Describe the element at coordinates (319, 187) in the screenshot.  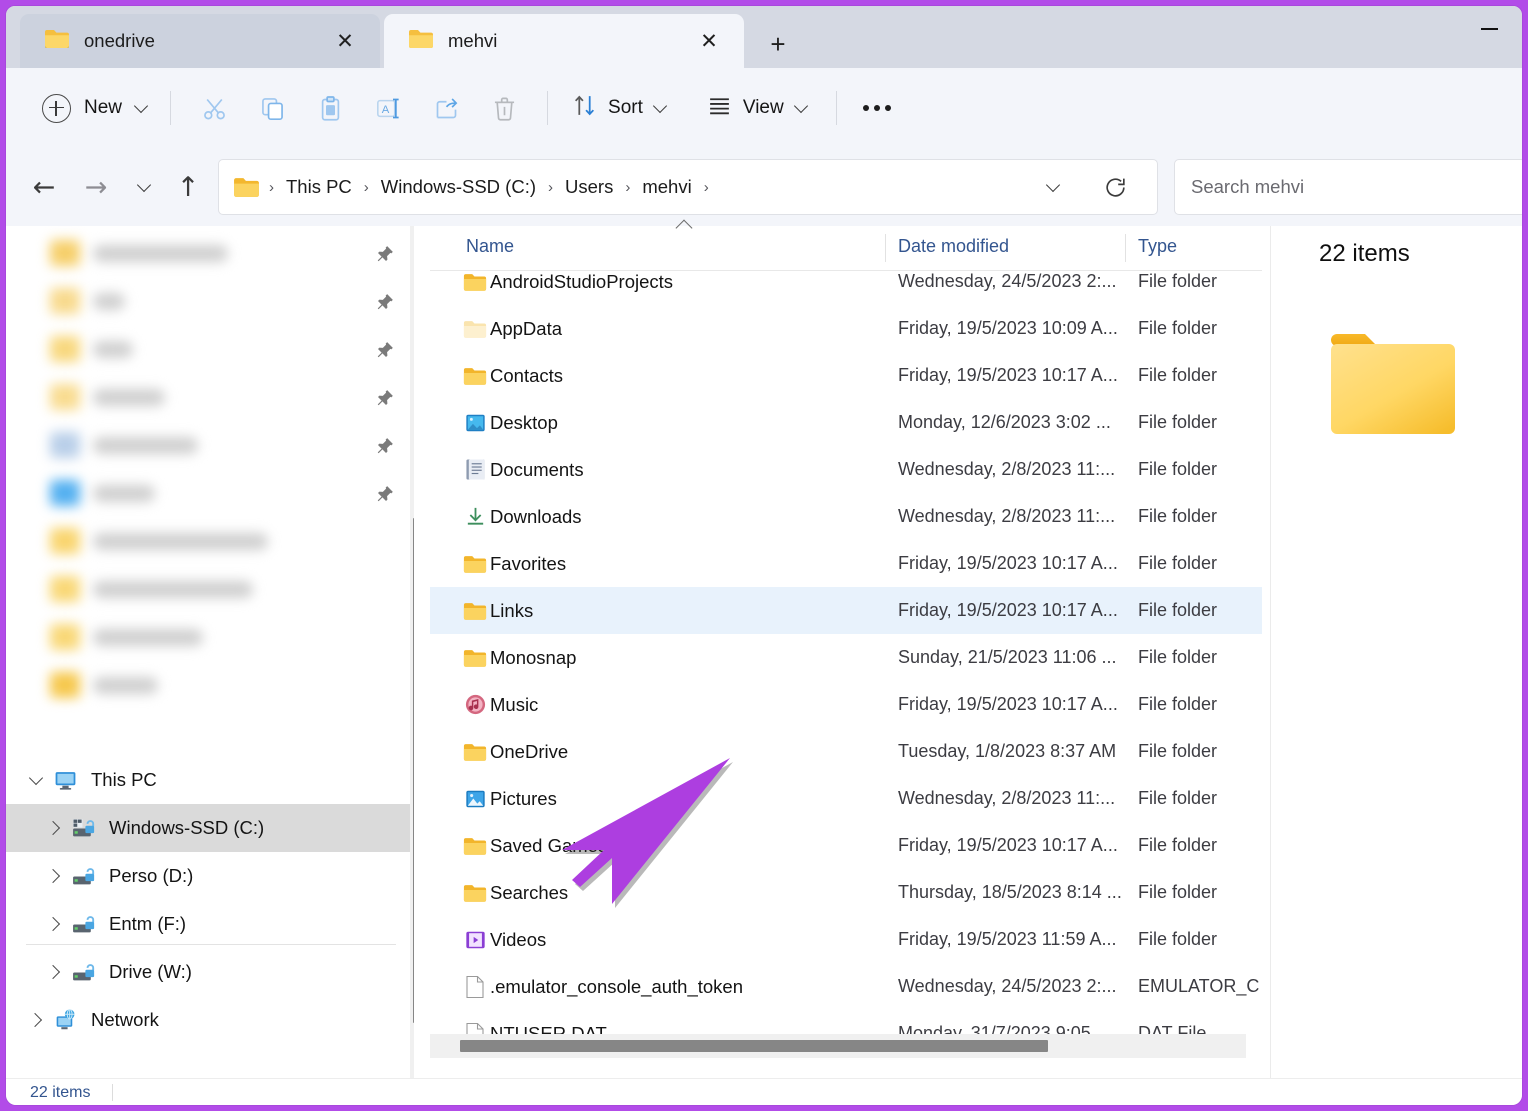
I see `breadcrumb-this-pc: This PC` at that location.